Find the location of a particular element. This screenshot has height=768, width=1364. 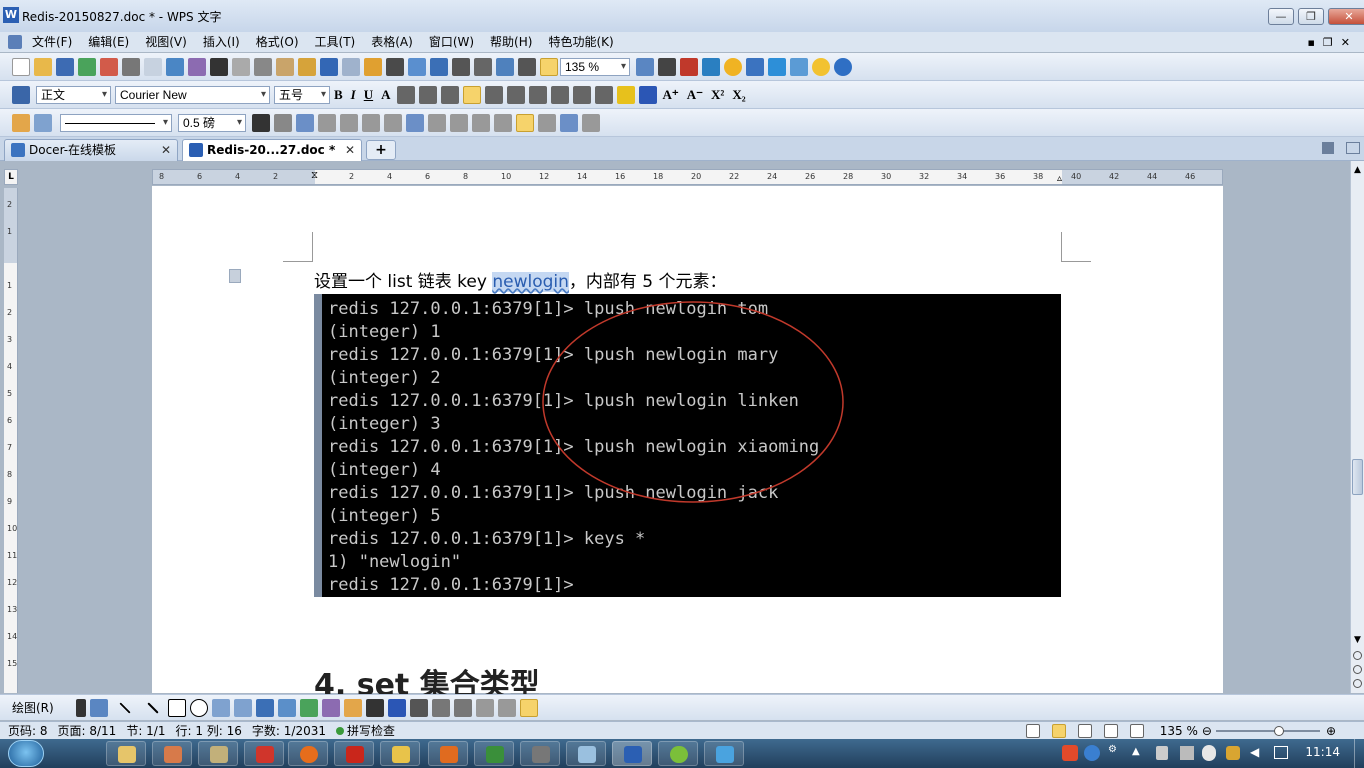

scroll-up-arrow: ▲ is located at coordinates (1357, 171).